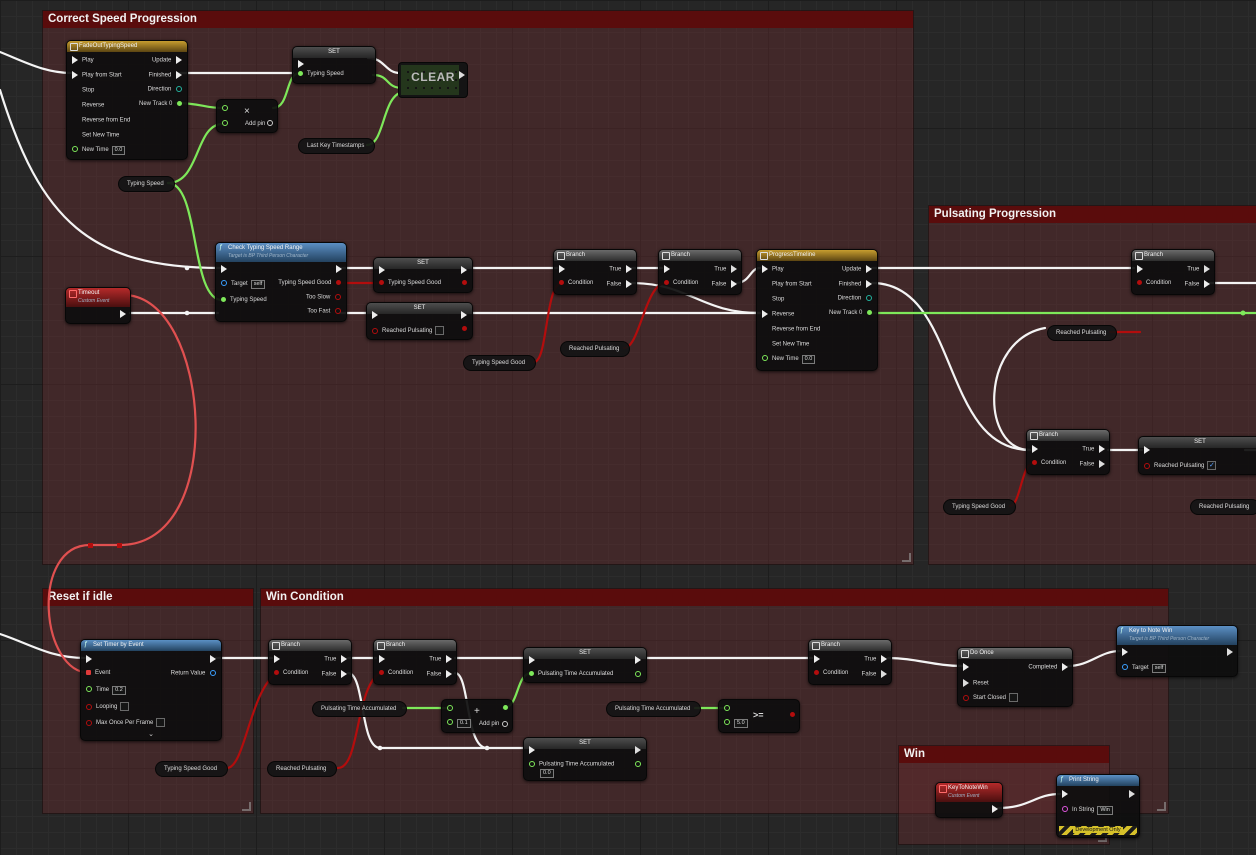 The height and width of the screenshot is (855, 1256). What do you see at coordinates (440, 330) in the screenshot?
I see `reached-pulsating-checkbox` at bounding box center [440, 330].